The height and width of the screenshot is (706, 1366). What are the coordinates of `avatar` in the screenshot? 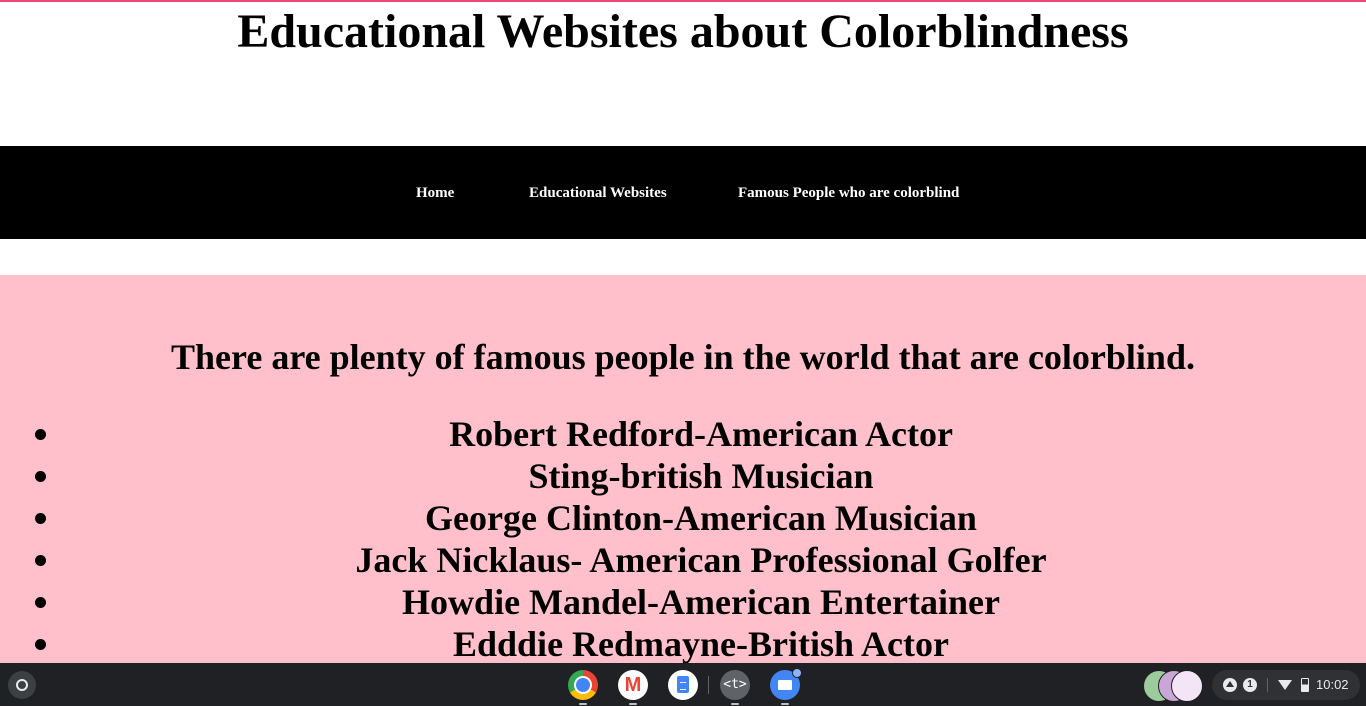 It's located at (1187, 686).